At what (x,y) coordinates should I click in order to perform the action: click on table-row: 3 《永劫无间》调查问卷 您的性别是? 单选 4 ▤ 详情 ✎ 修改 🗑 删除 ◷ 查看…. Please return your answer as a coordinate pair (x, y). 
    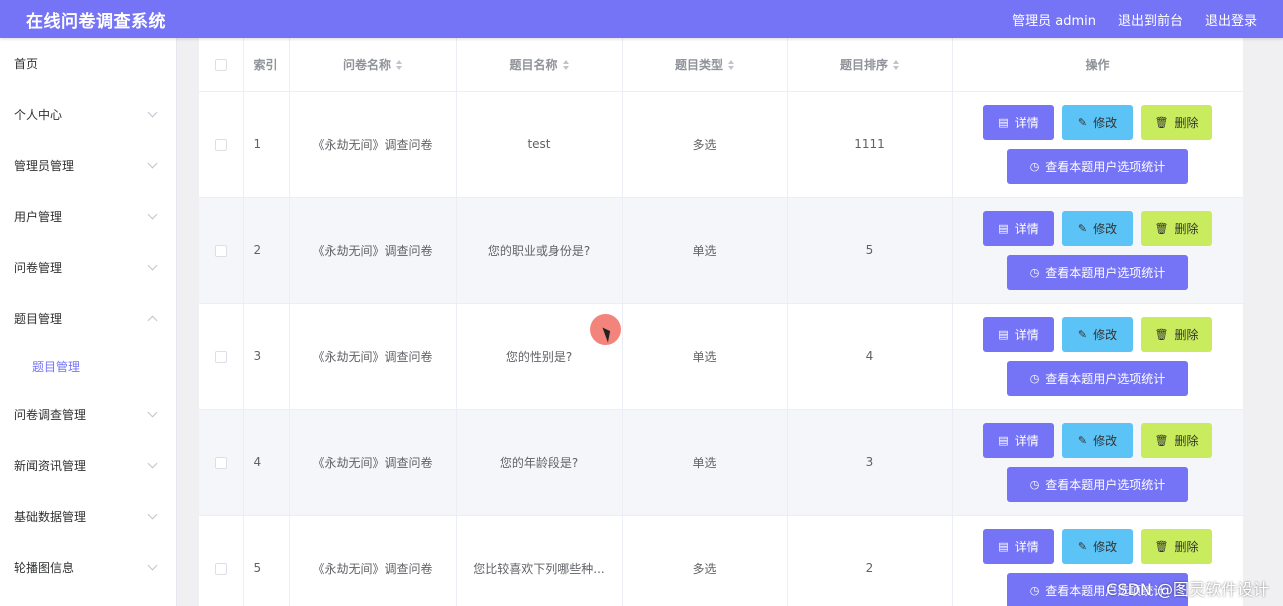
    Looking at the image, I should click on (721, 356).